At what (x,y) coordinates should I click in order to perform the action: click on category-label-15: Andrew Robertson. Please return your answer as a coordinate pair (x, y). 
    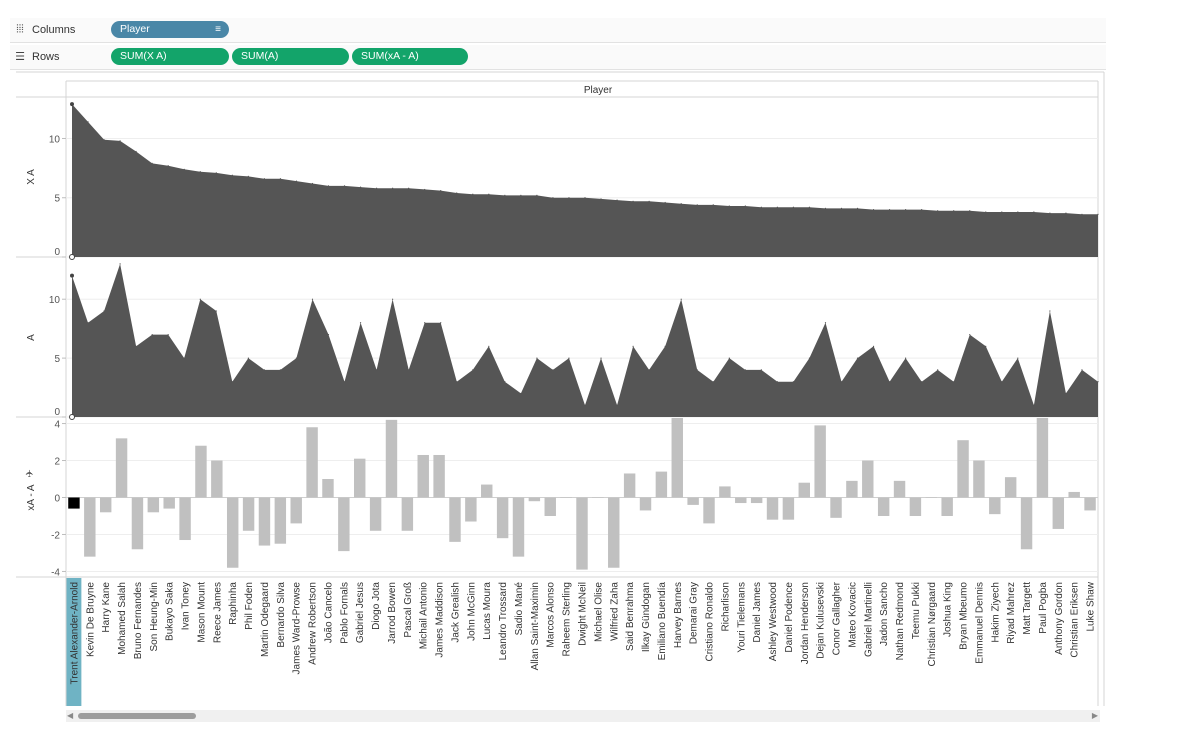
    Looking at the image, I should click on (313, 623).